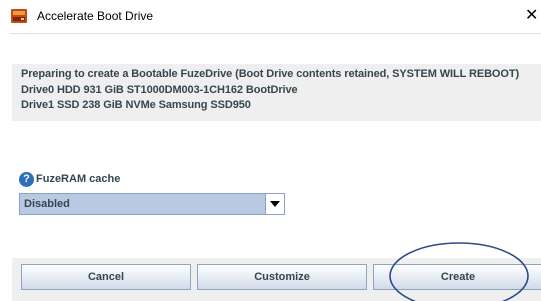  I want to click on annotation-ellipse, so click(459, 271).